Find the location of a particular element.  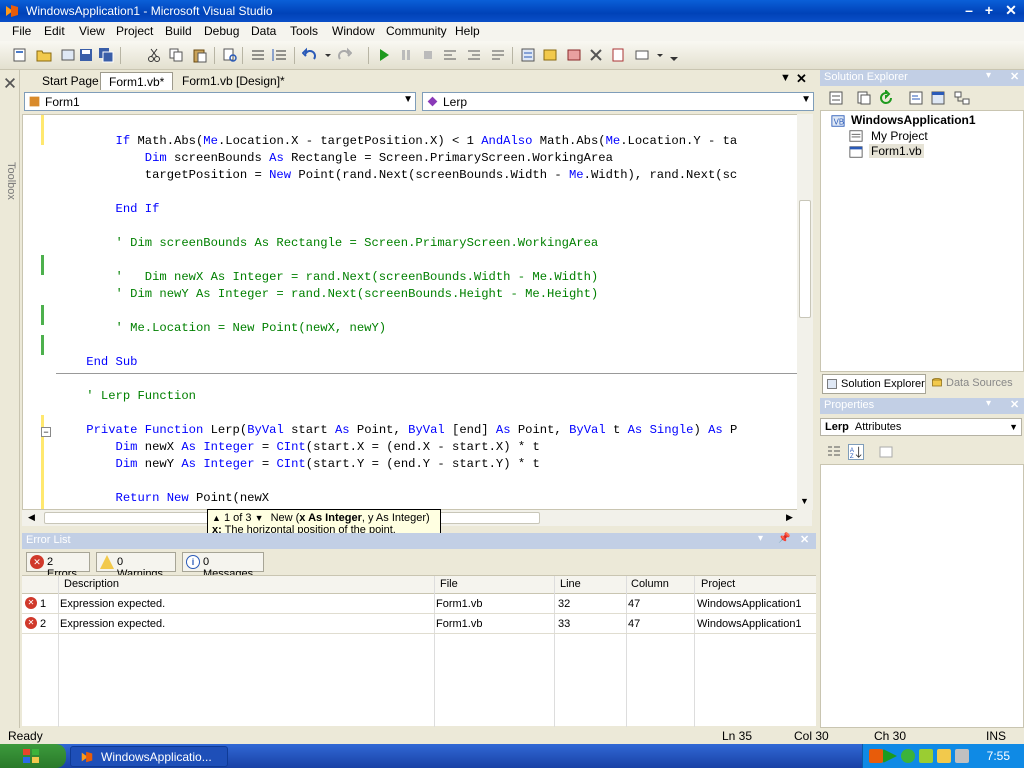

overload-down-icon: ▼ is located at coordinates (259, 518).